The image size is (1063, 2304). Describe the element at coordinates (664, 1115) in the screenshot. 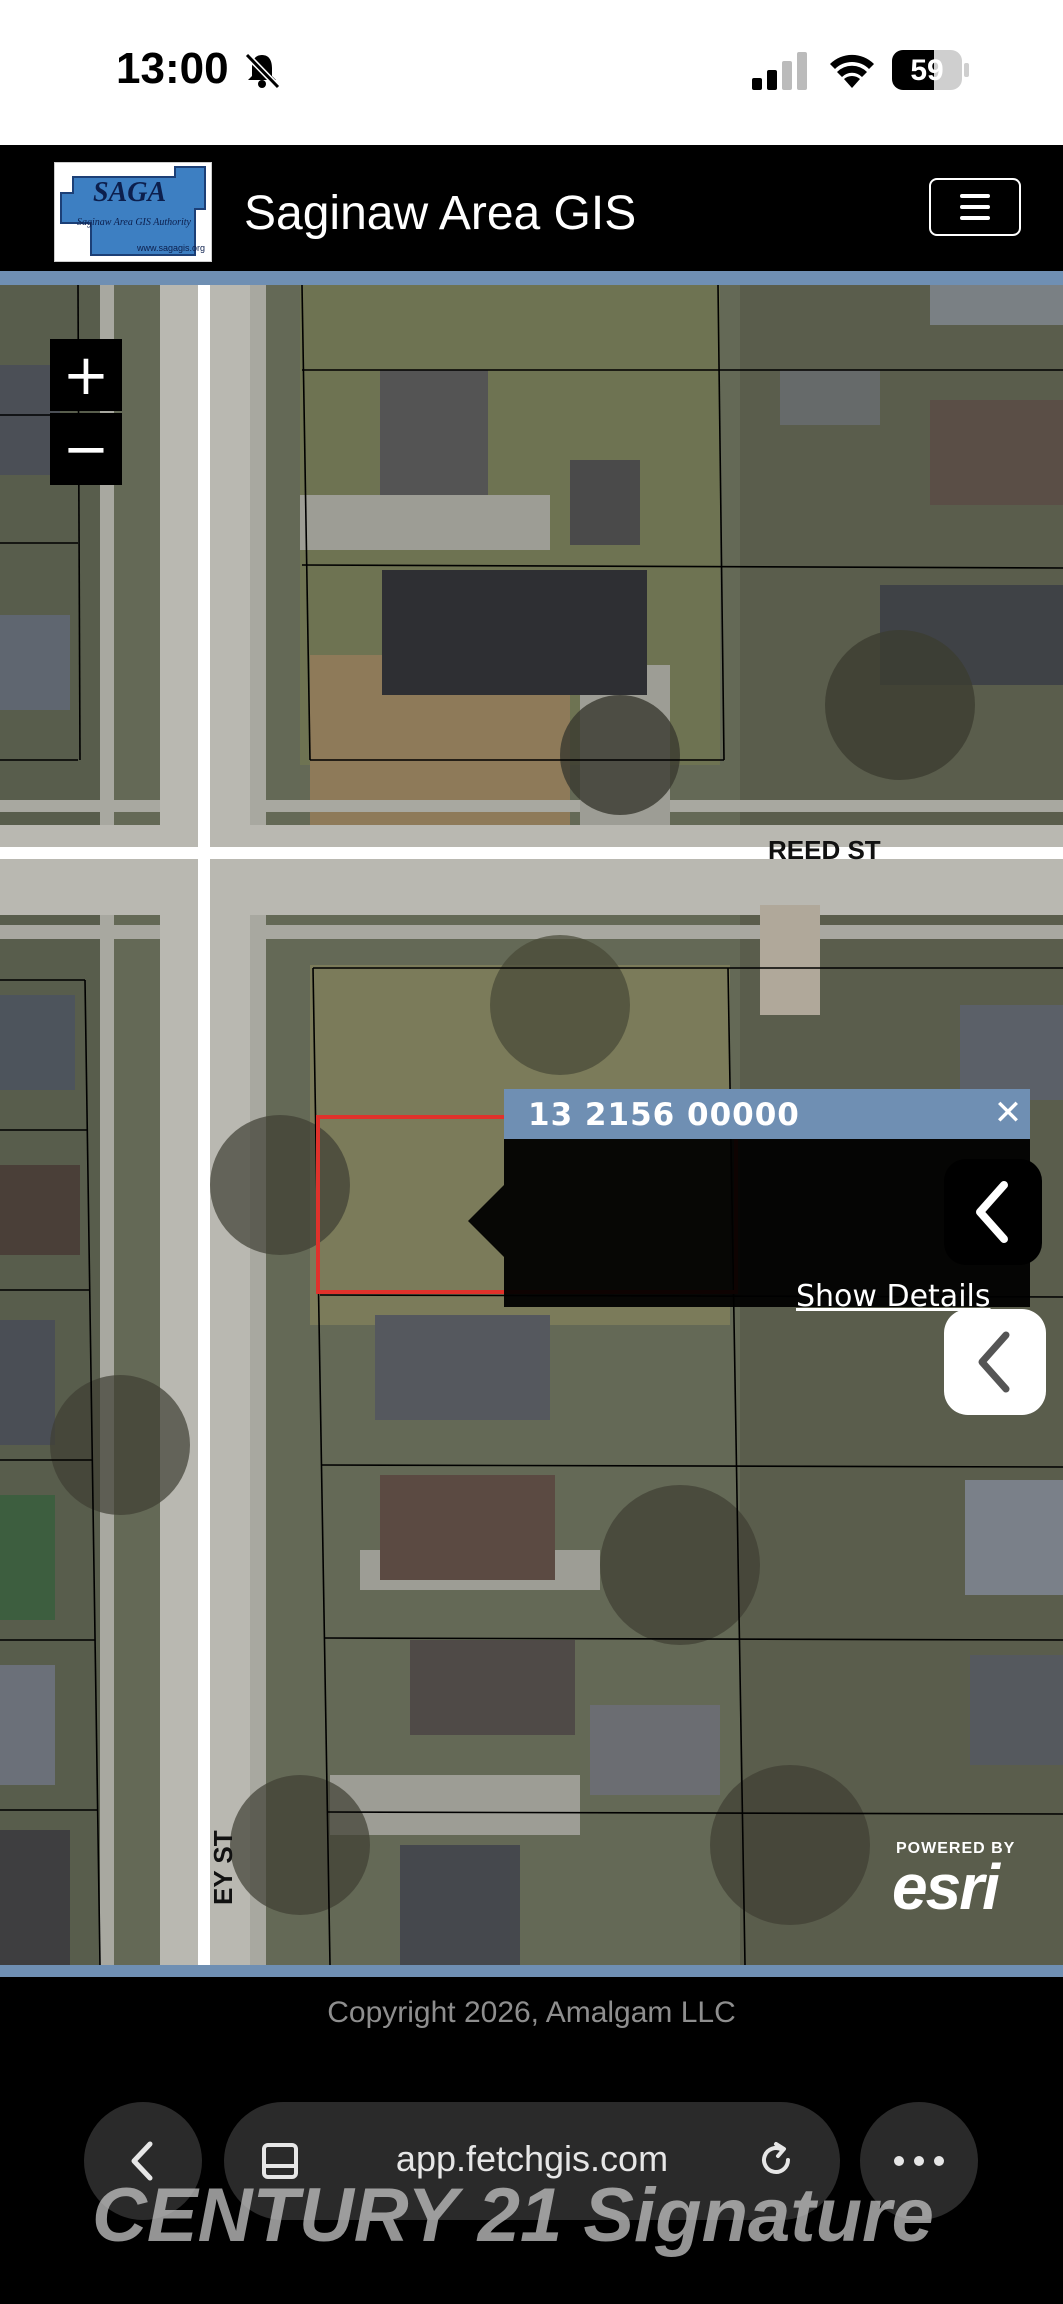

I see `parcel-id: 13 2156 00000` at that location.